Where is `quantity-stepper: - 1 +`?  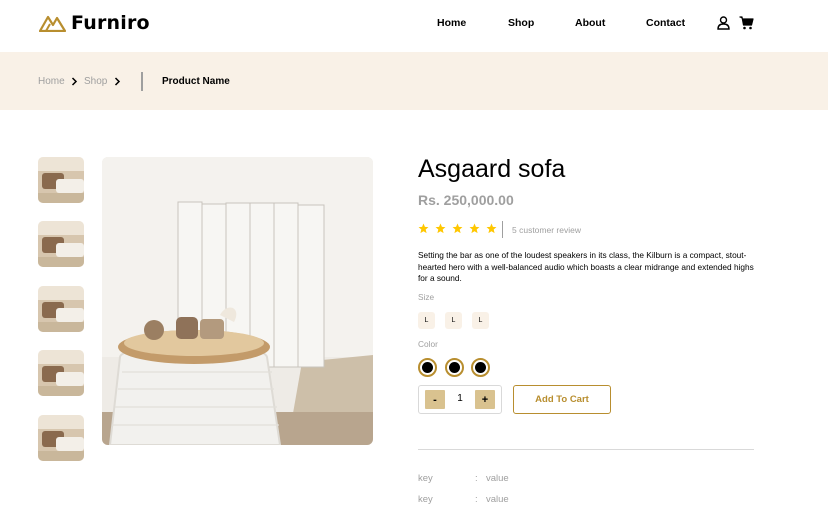
quantity-stepper: - 1 + is located at coordinates (460, 399).